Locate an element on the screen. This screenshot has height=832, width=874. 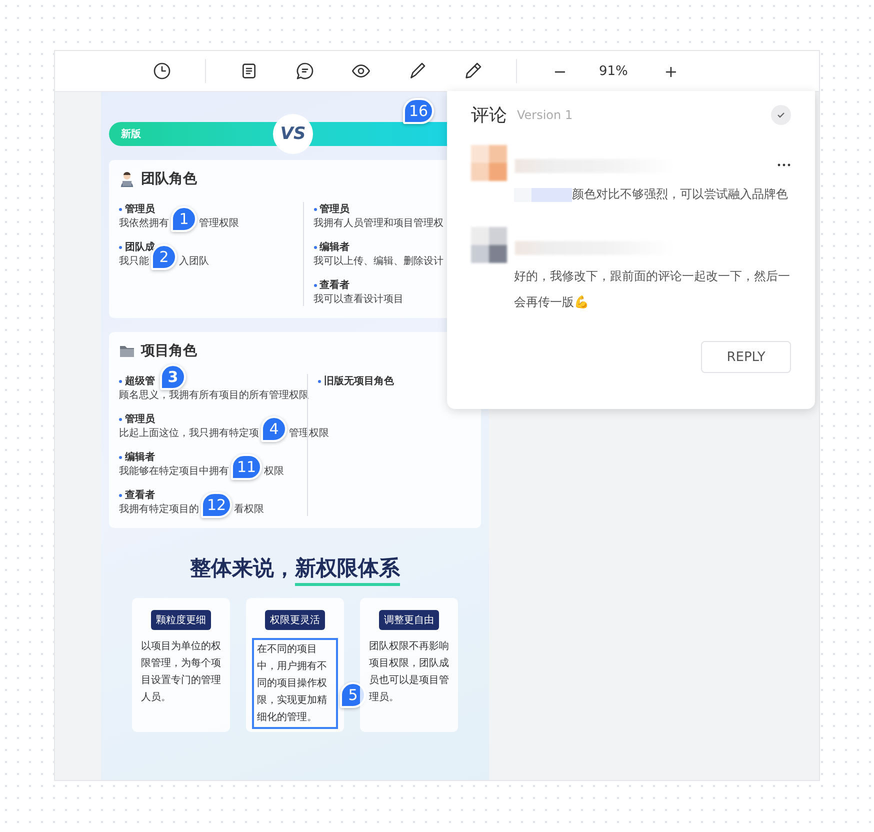
resolve-button is located at coordinates (781, 115).